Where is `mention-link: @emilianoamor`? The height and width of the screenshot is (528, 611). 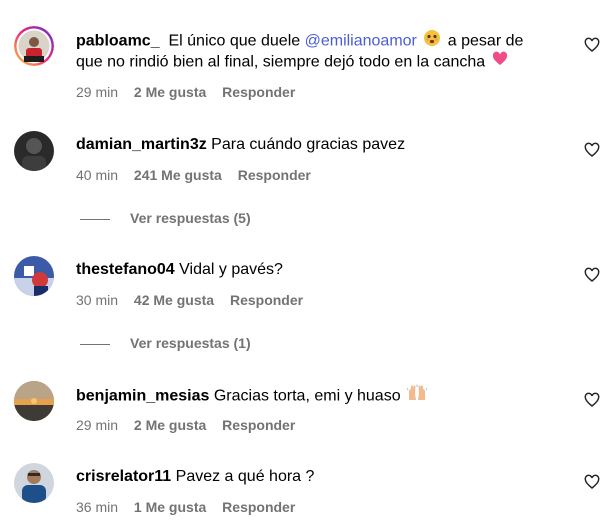
mention-link: @emilianoamor is located at coordinates (361, 41).